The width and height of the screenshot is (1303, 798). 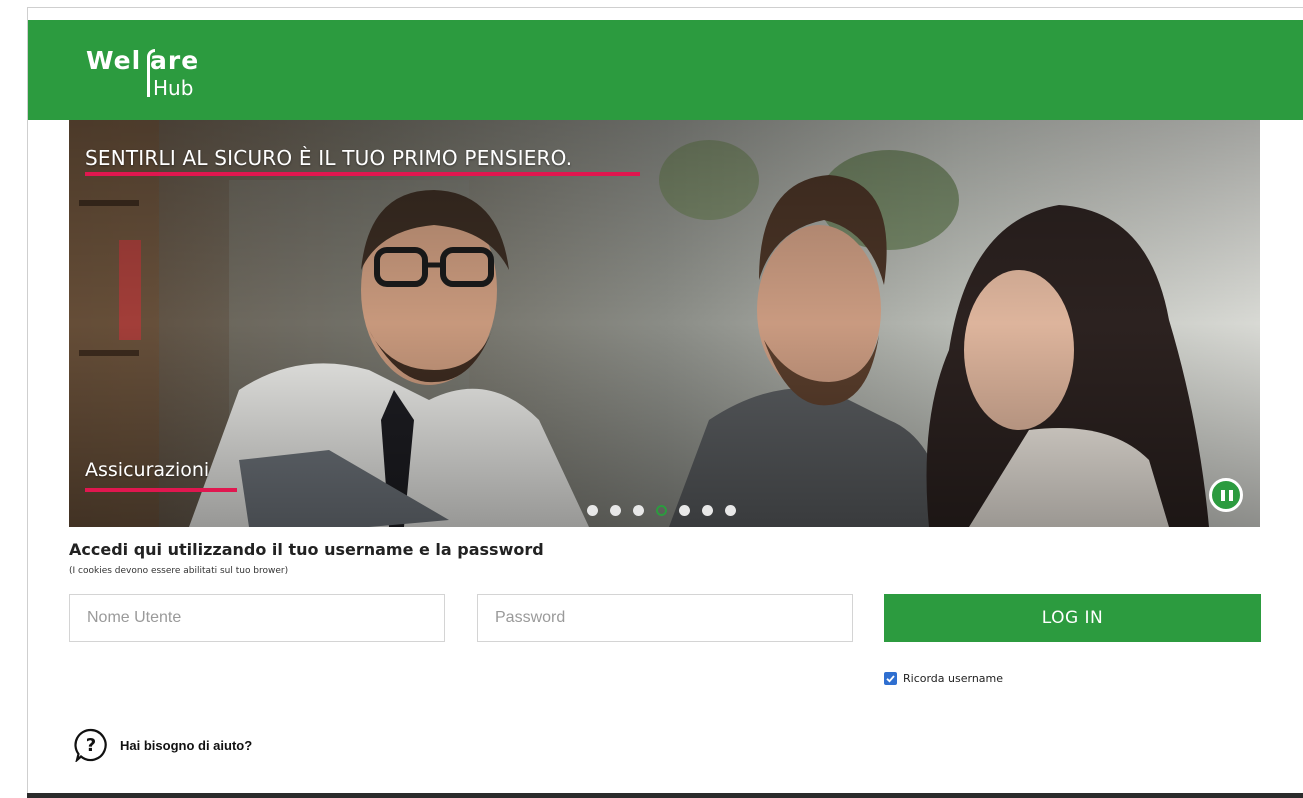 I want to click on bottom-border, so click(x=665, y=795).